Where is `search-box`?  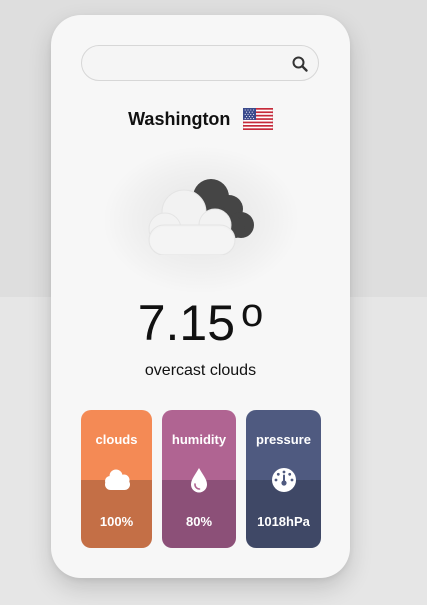
search-box is located at coordinates (200, 63).